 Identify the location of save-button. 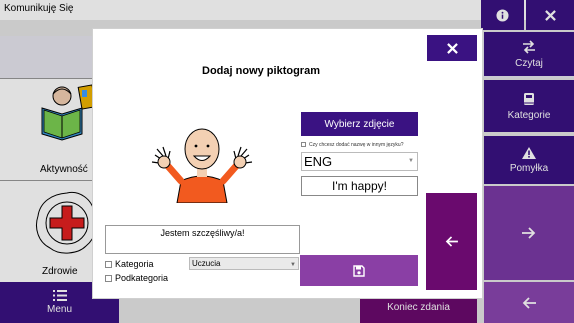
(359, 270).